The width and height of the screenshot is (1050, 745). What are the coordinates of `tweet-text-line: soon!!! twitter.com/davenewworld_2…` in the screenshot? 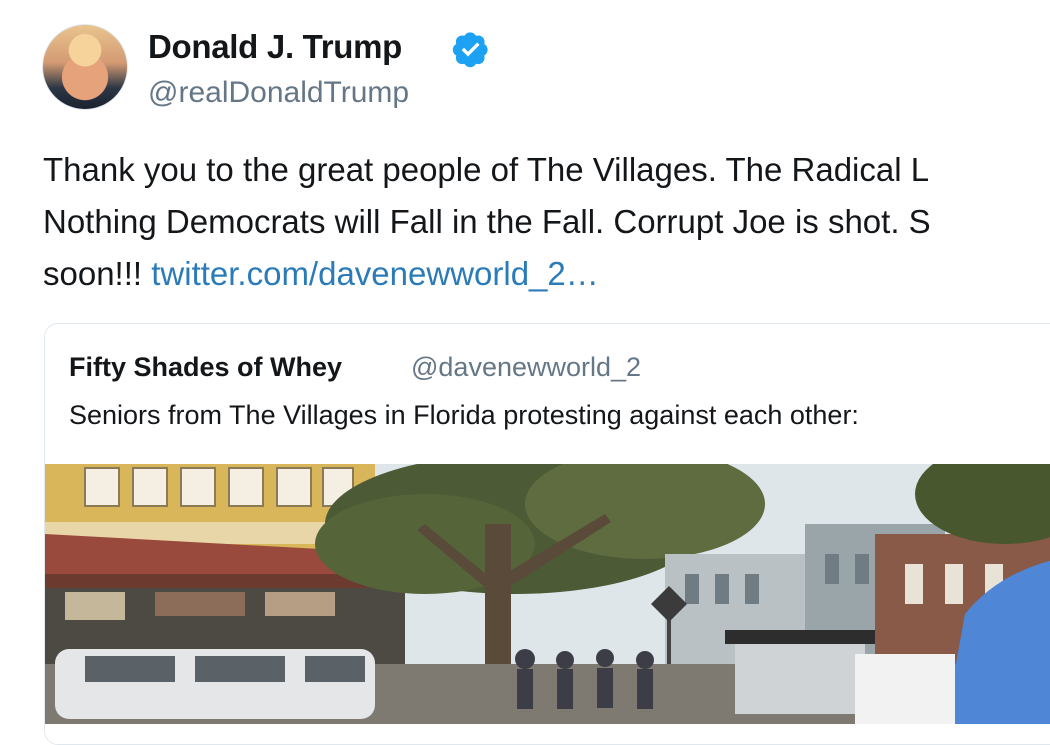 It's located at (546, 274).